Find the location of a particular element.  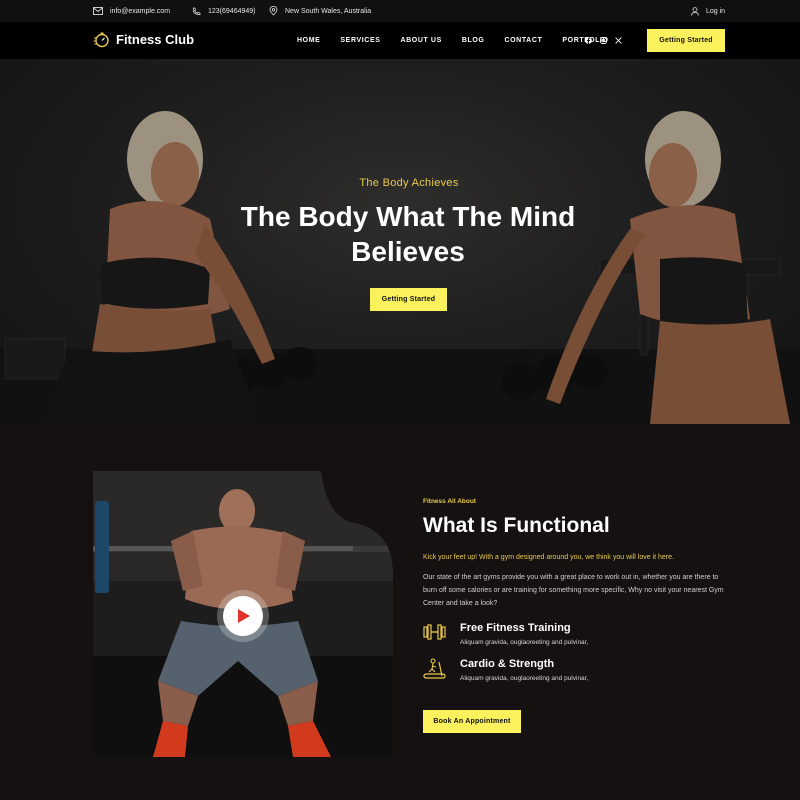

section-label: Fitness All About is located at coordinates (449, 501).